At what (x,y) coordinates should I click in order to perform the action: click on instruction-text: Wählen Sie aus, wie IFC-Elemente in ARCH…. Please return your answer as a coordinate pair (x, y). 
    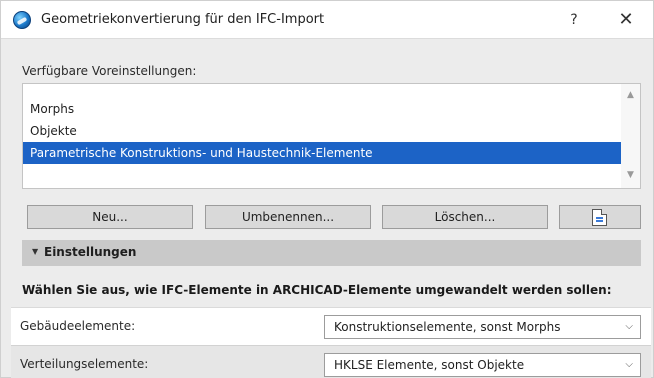
    Looking at the image, I should click on (317, 290).